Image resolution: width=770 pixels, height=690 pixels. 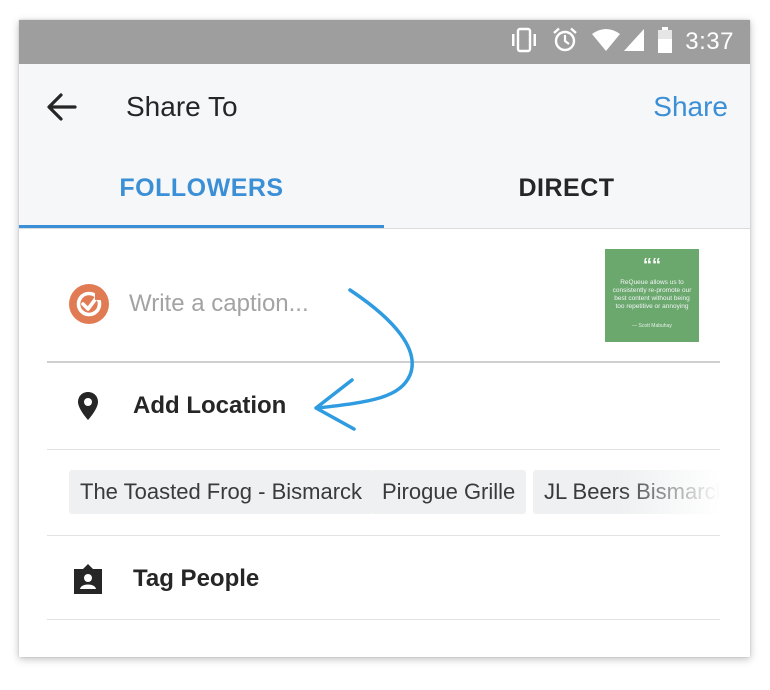 What do you see at coordinates (665, 42) in the screenshot?
I see `battery-icon` at bounding box center [665, 42].